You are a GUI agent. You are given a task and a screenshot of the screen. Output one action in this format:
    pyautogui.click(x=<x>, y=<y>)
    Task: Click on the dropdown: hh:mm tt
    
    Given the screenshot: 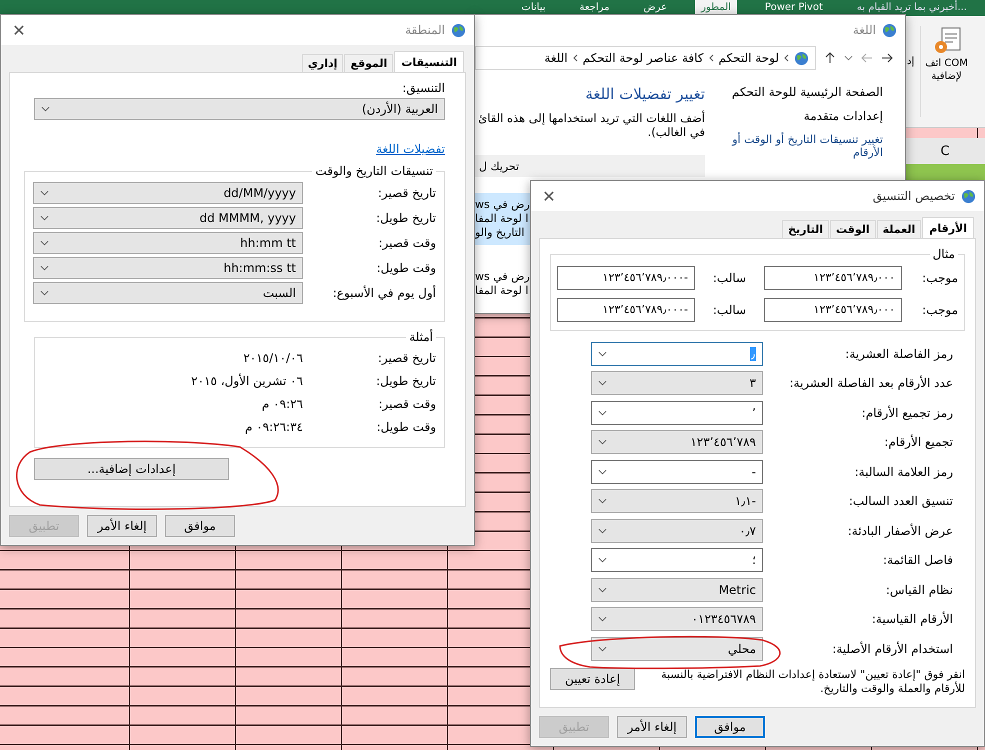 What is the action you would take?
    pyautogui.click(x=168, y=243)
    